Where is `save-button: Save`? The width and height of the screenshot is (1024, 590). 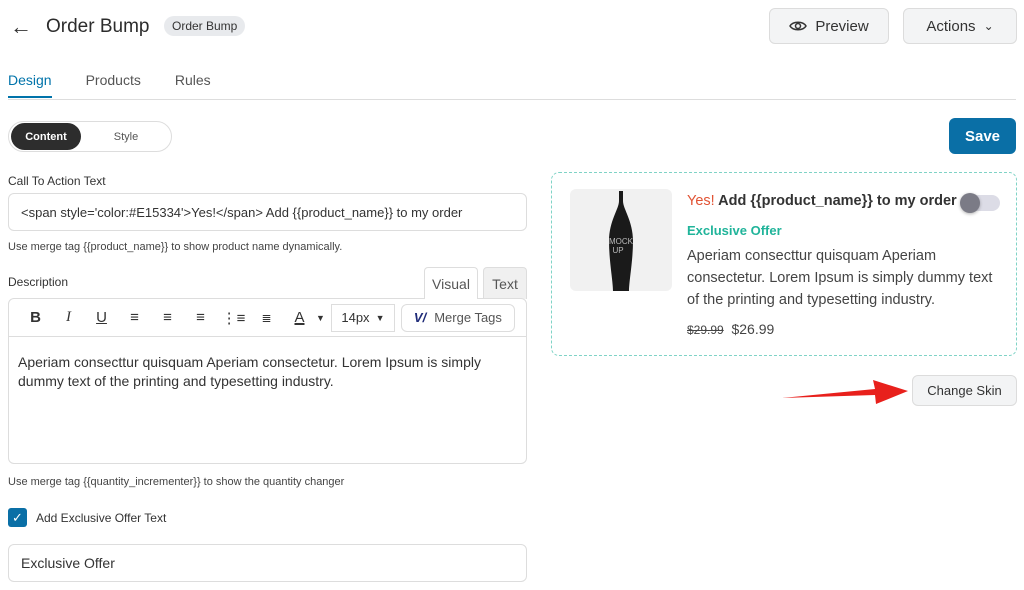 save-button: Save is located at coordinates (982, 136).